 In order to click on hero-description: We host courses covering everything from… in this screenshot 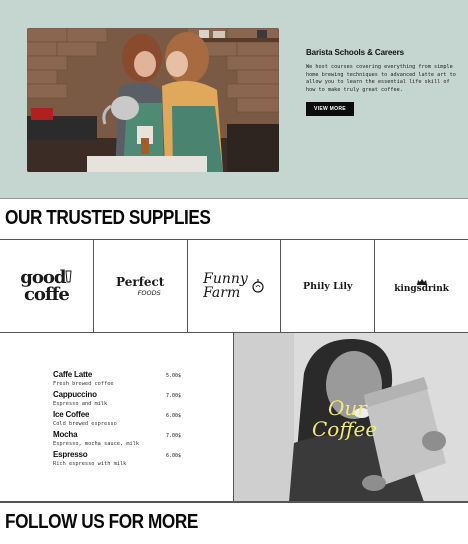, I will do `click(381, 78)`.